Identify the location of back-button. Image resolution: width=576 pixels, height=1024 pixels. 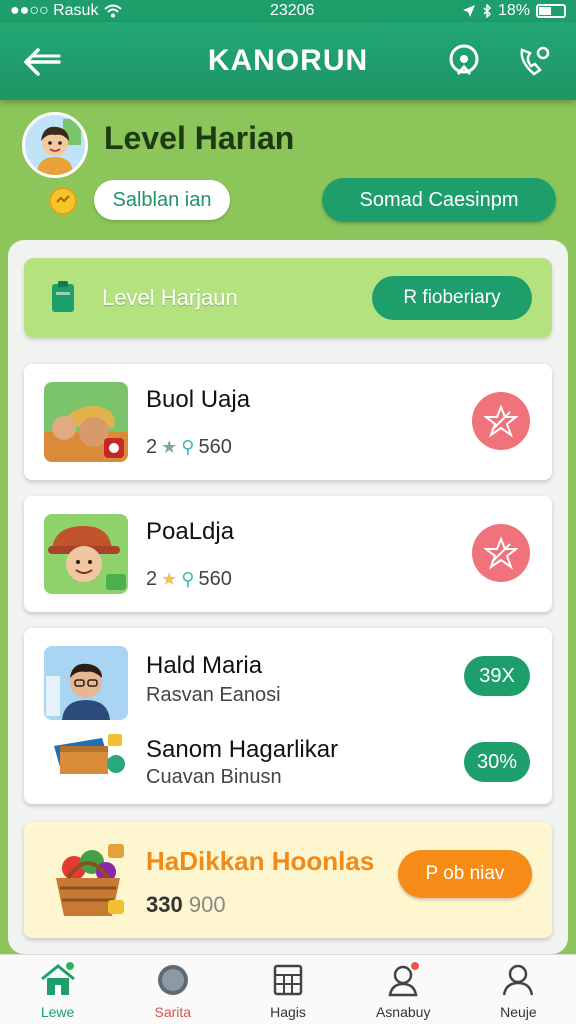
(42, 62).